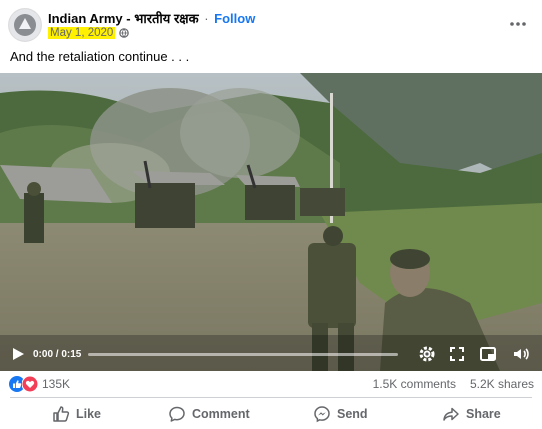 The width and height of the screenshot is (542, 429). Describe the element at coordinates (61, 414) in the screenshot. I see `thumbs-up-icon` at that location.